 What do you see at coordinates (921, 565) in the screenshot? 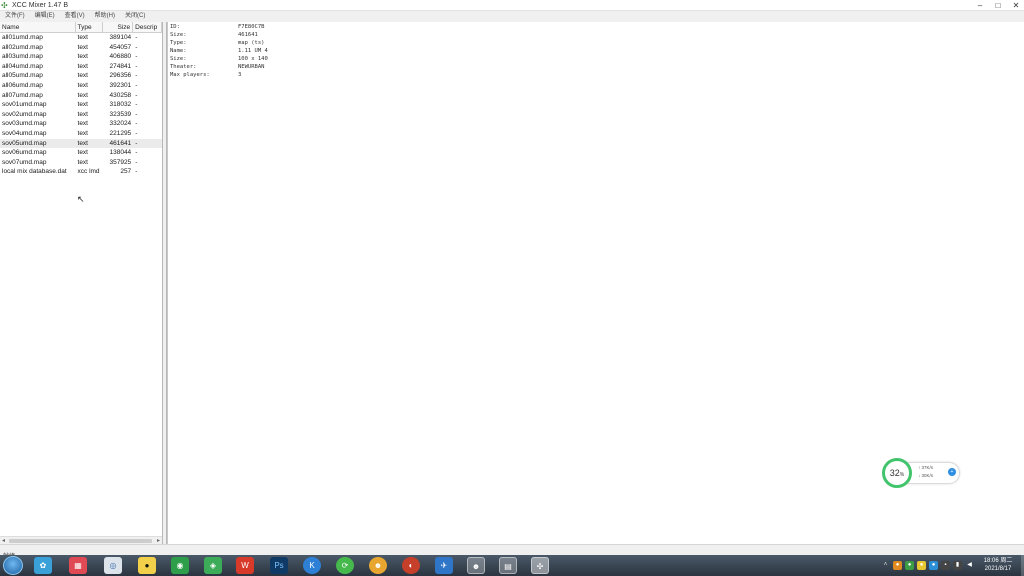
I see `tray-app-icon-3: ●` at bounding box center [921, 565].